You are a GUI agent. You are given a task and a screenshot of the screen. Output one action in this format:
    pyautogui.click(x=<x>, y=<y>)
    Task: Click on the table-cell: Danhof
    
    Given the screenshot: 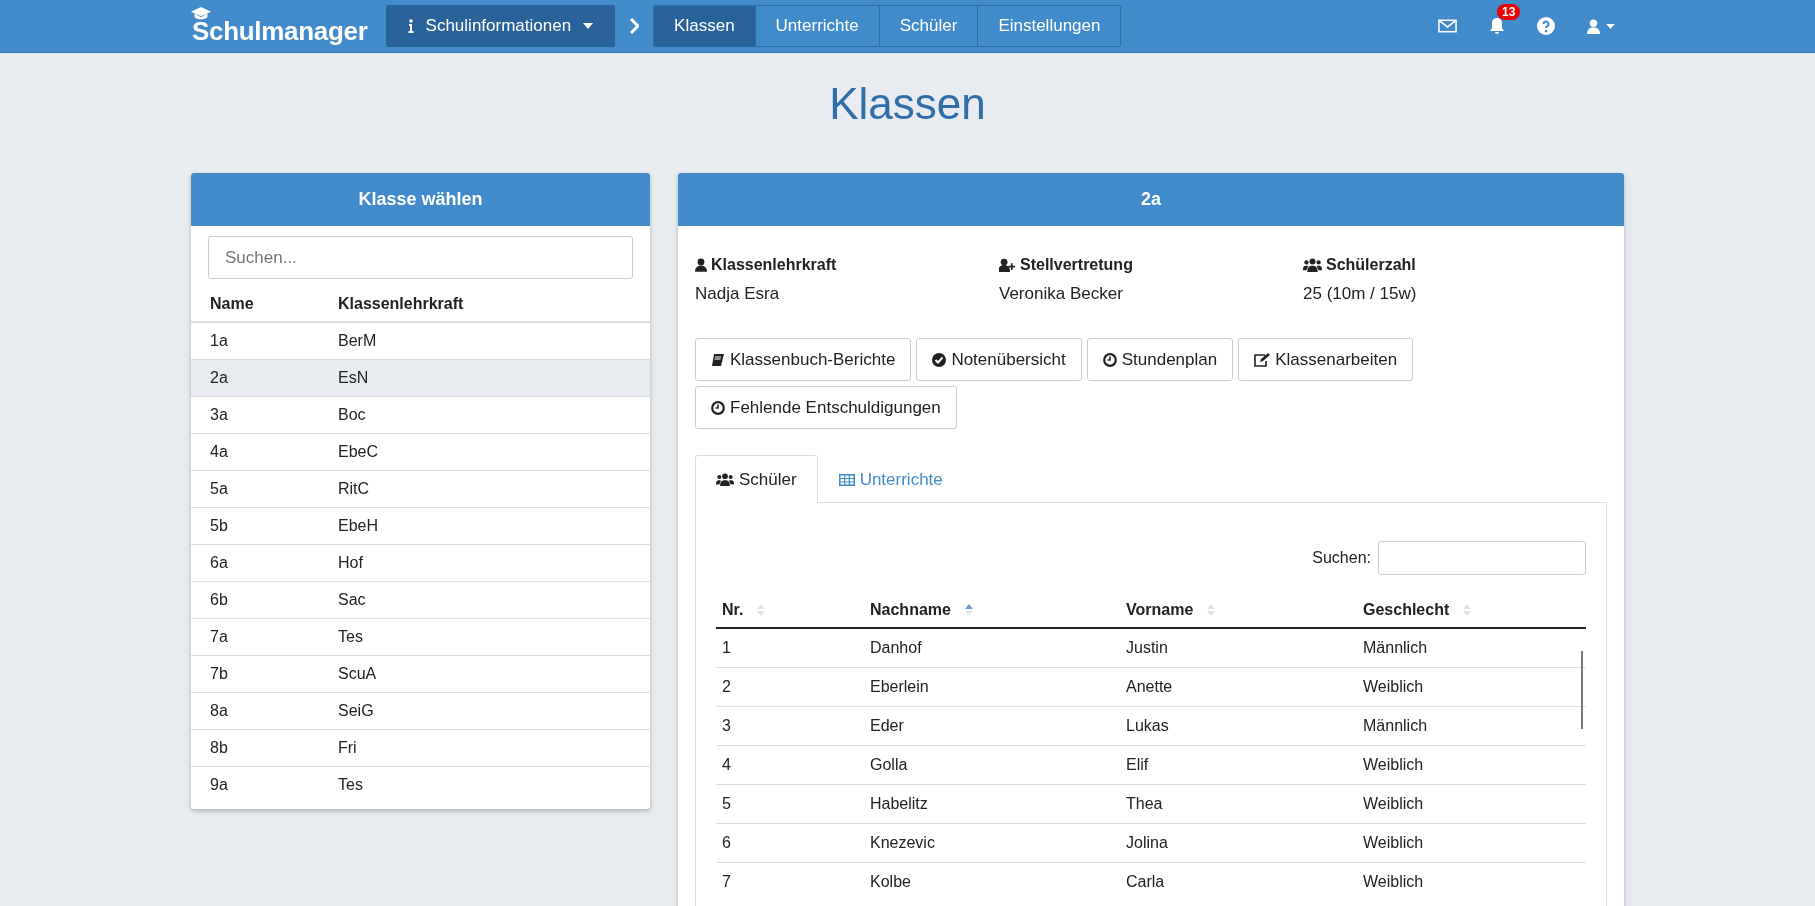 What is the action you would take?
    pyautogui.click(x=992, y=648)
    